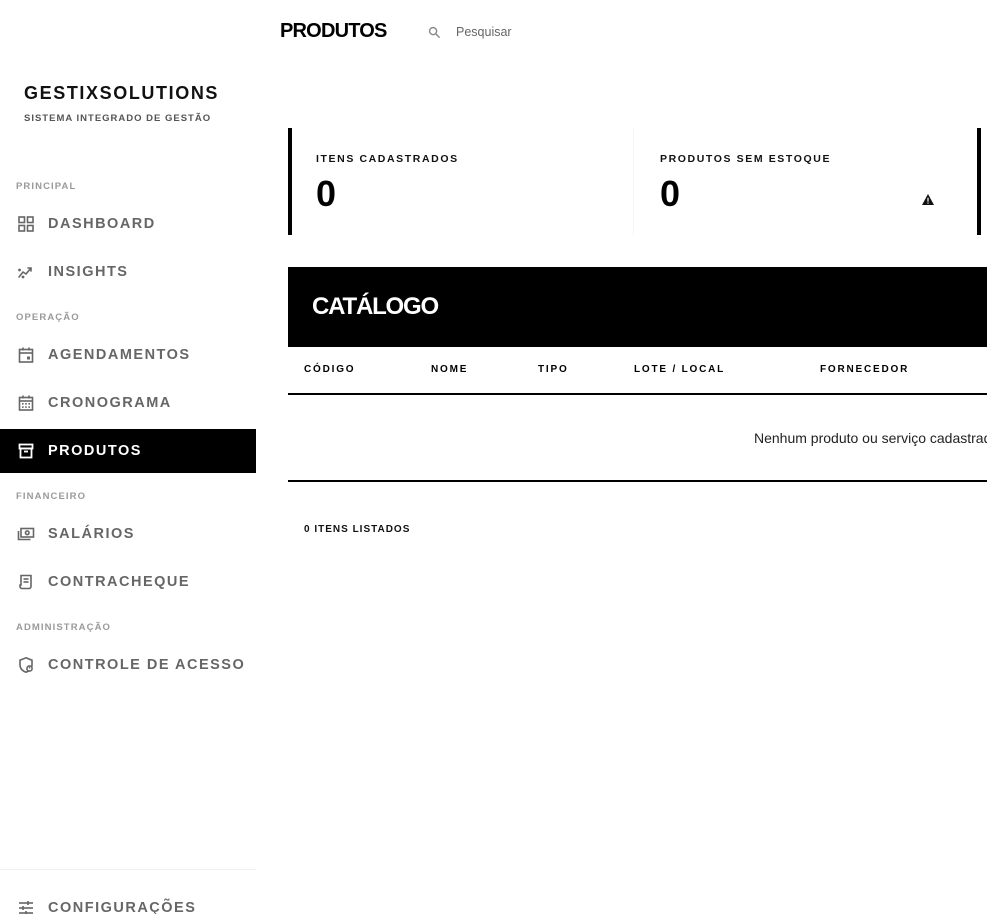 The width and height of the screenshot is (987, 914). Describe the element at coordinates (128, 869) in the screenshot. I see `sidebar-divider` at that location.